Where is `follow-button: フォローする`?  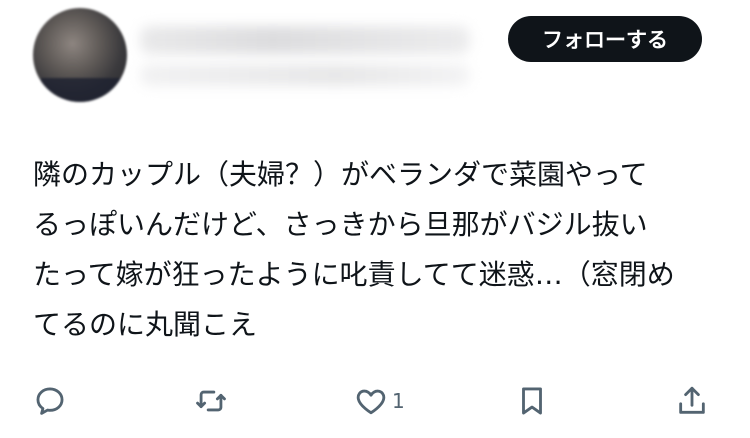
follow-button: フォローする is located at coordinates (605, 39).